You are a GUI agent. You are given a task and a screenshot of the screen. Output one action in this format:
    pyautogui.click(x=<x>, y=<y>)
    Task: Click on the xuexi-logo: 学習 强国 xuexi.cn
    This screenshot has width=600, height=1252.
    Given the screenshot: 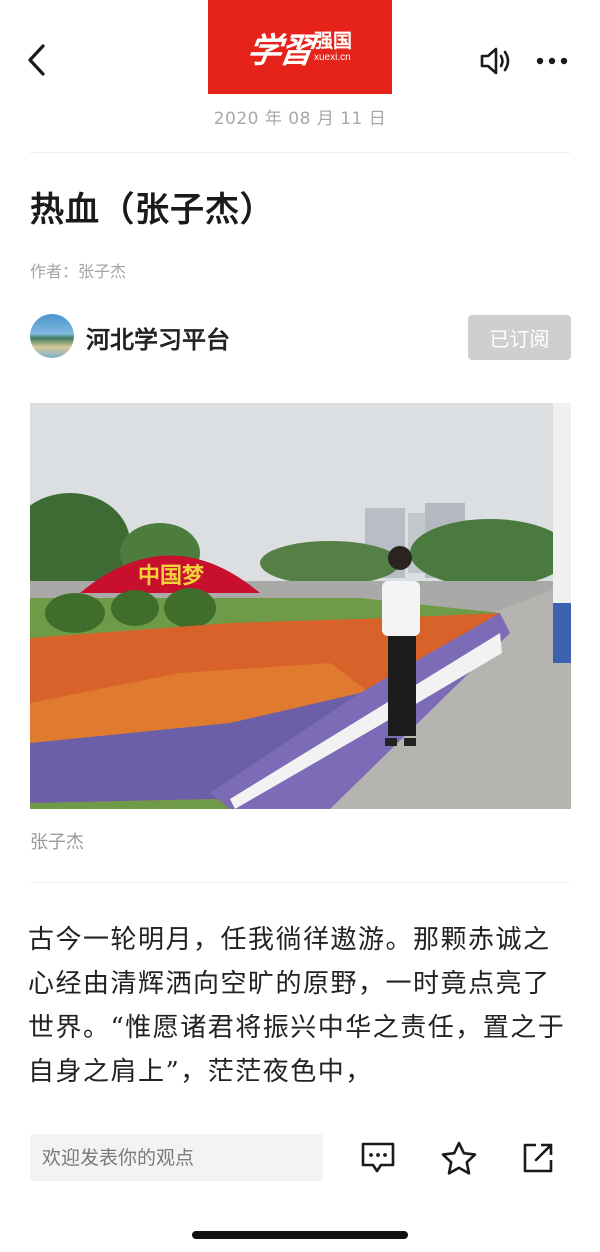 What is the action you would take?
    pyautogui.click(x=300, y=47)
    